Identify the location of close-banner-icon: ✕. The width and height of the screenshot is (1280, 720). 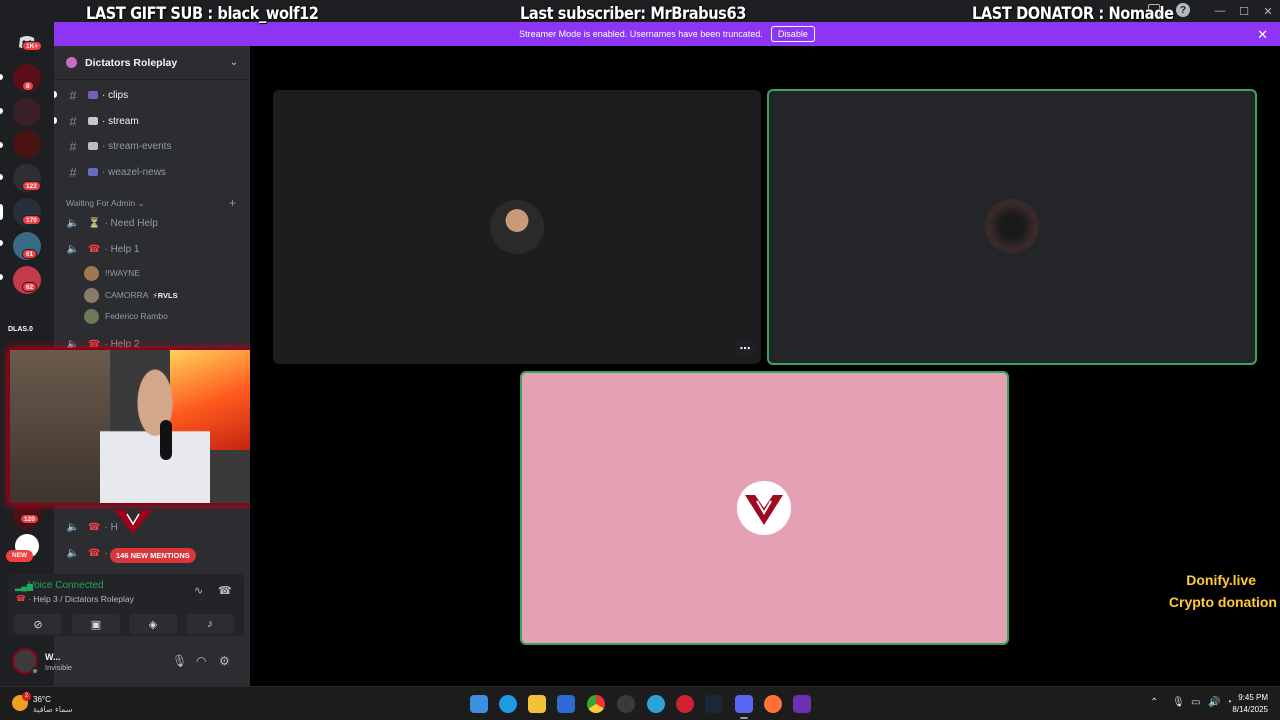
(1262, 35).